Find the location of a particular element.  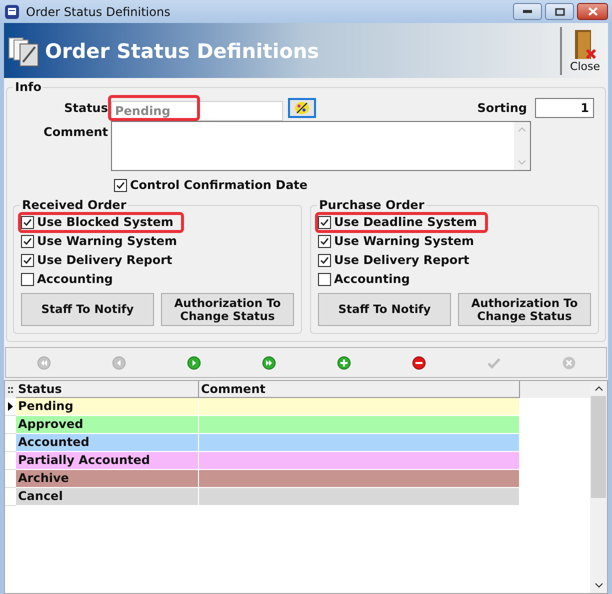

group-legend: Purchase Order is located at coordinates (371, 205).